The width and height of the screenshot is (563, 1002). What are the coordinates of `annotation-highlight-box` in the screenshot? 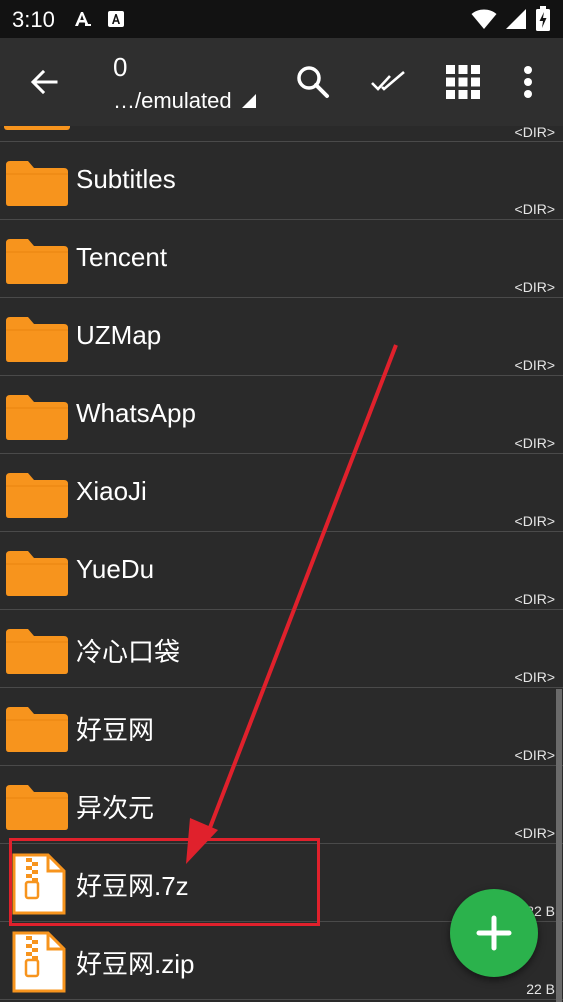 It's located at (164, 882).